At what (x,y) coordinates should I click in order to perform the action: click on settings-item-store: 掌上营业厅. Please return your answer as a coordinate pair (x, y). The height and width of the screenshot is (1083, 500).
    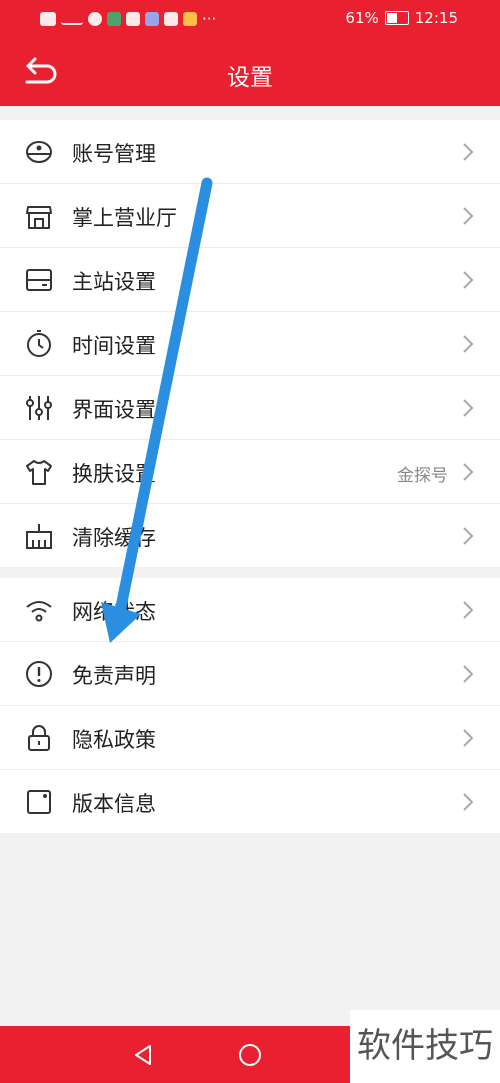
    Looking at the image, I should click on (250, 216).